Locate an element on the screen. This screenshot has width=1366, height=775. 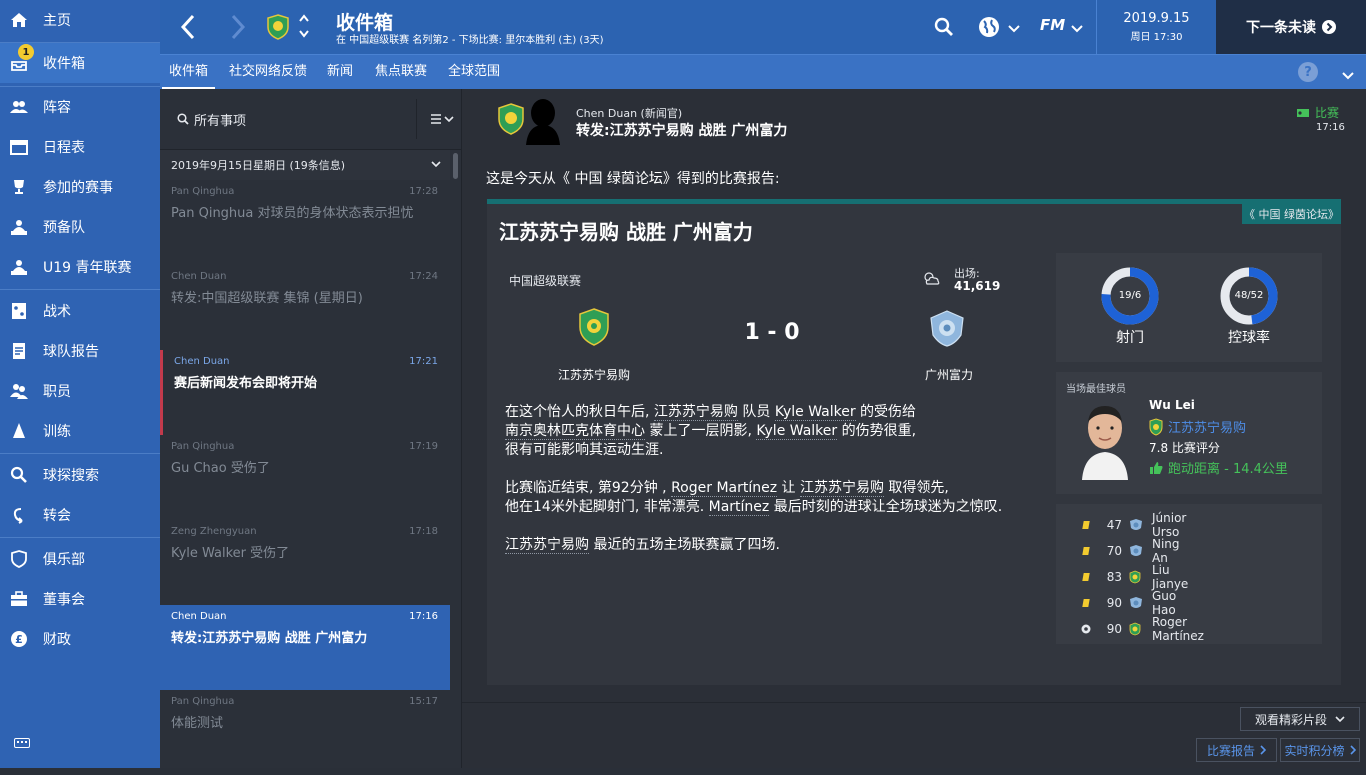
youth-icon is located at coordinates (19, 267).